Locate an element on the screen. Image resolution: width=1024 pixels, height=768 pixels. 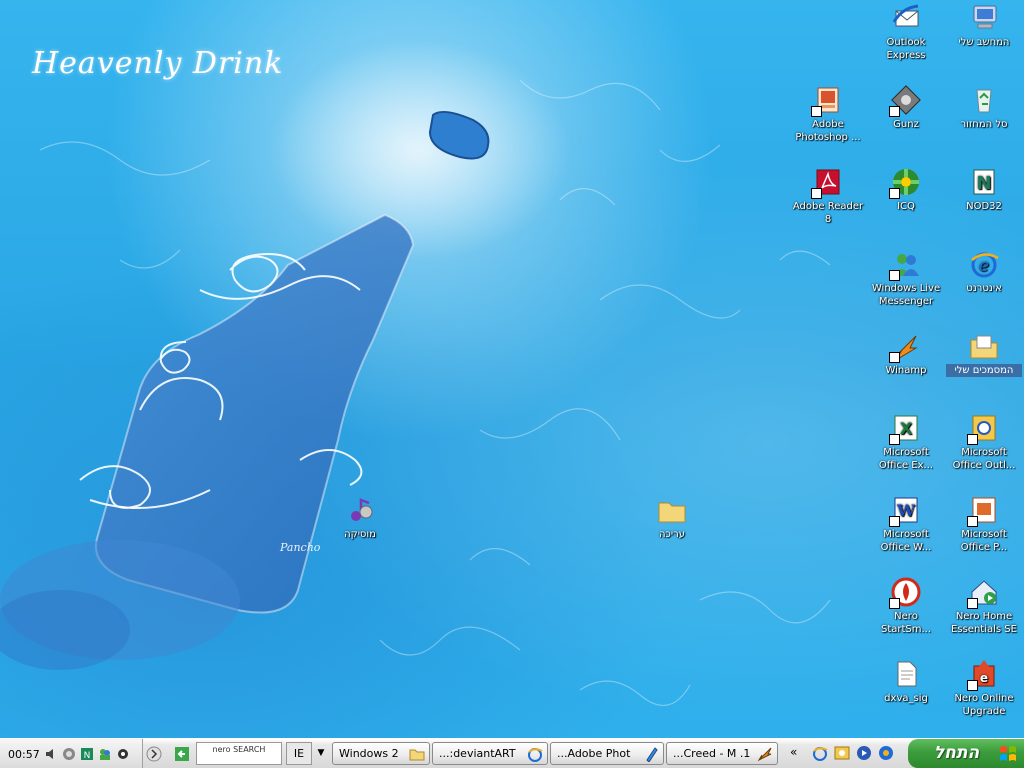
desktop-icon-label: Windows Live Messenger is located at coordinates (906, 295).